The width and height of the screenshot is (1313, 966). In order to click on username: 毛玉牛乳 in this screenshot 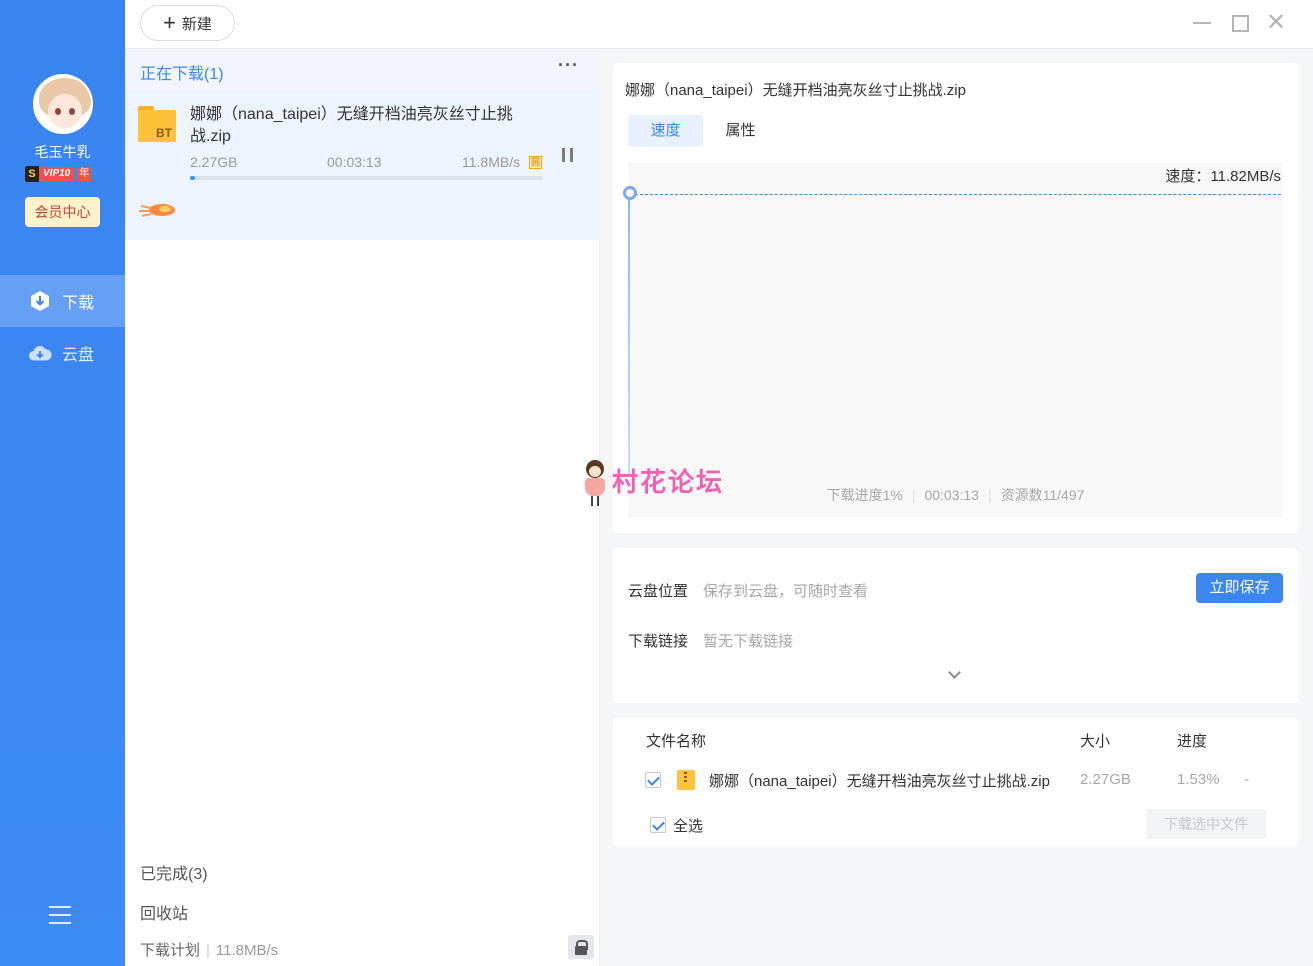, I will do `click(62, 152)`.